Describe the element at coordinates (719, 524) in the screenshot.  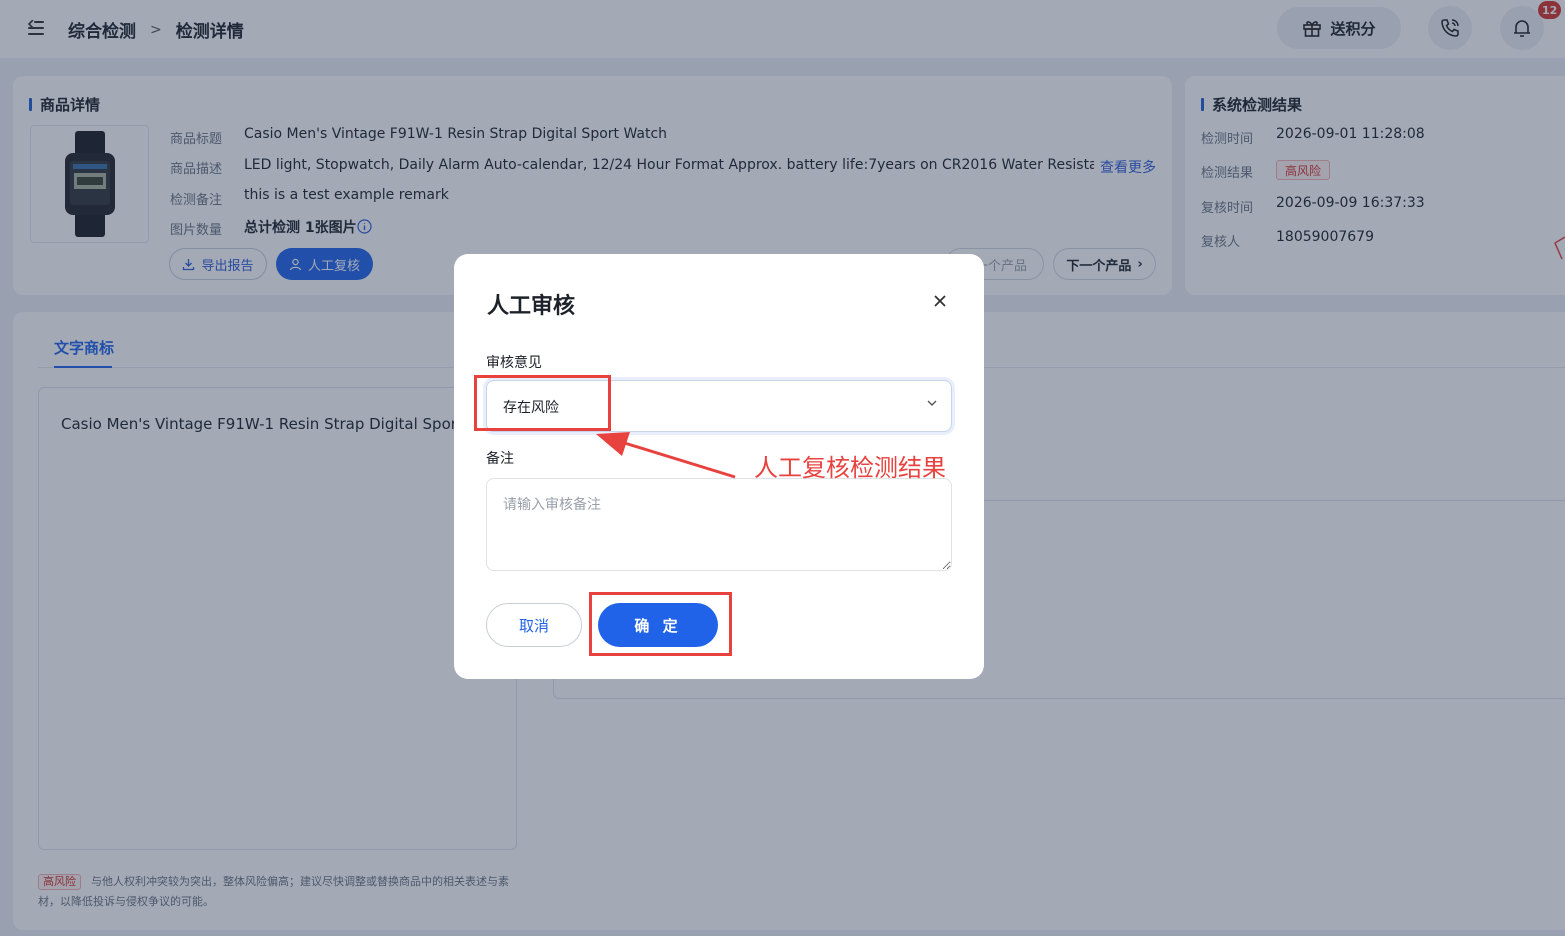
I see `remark-textarea` at that location.